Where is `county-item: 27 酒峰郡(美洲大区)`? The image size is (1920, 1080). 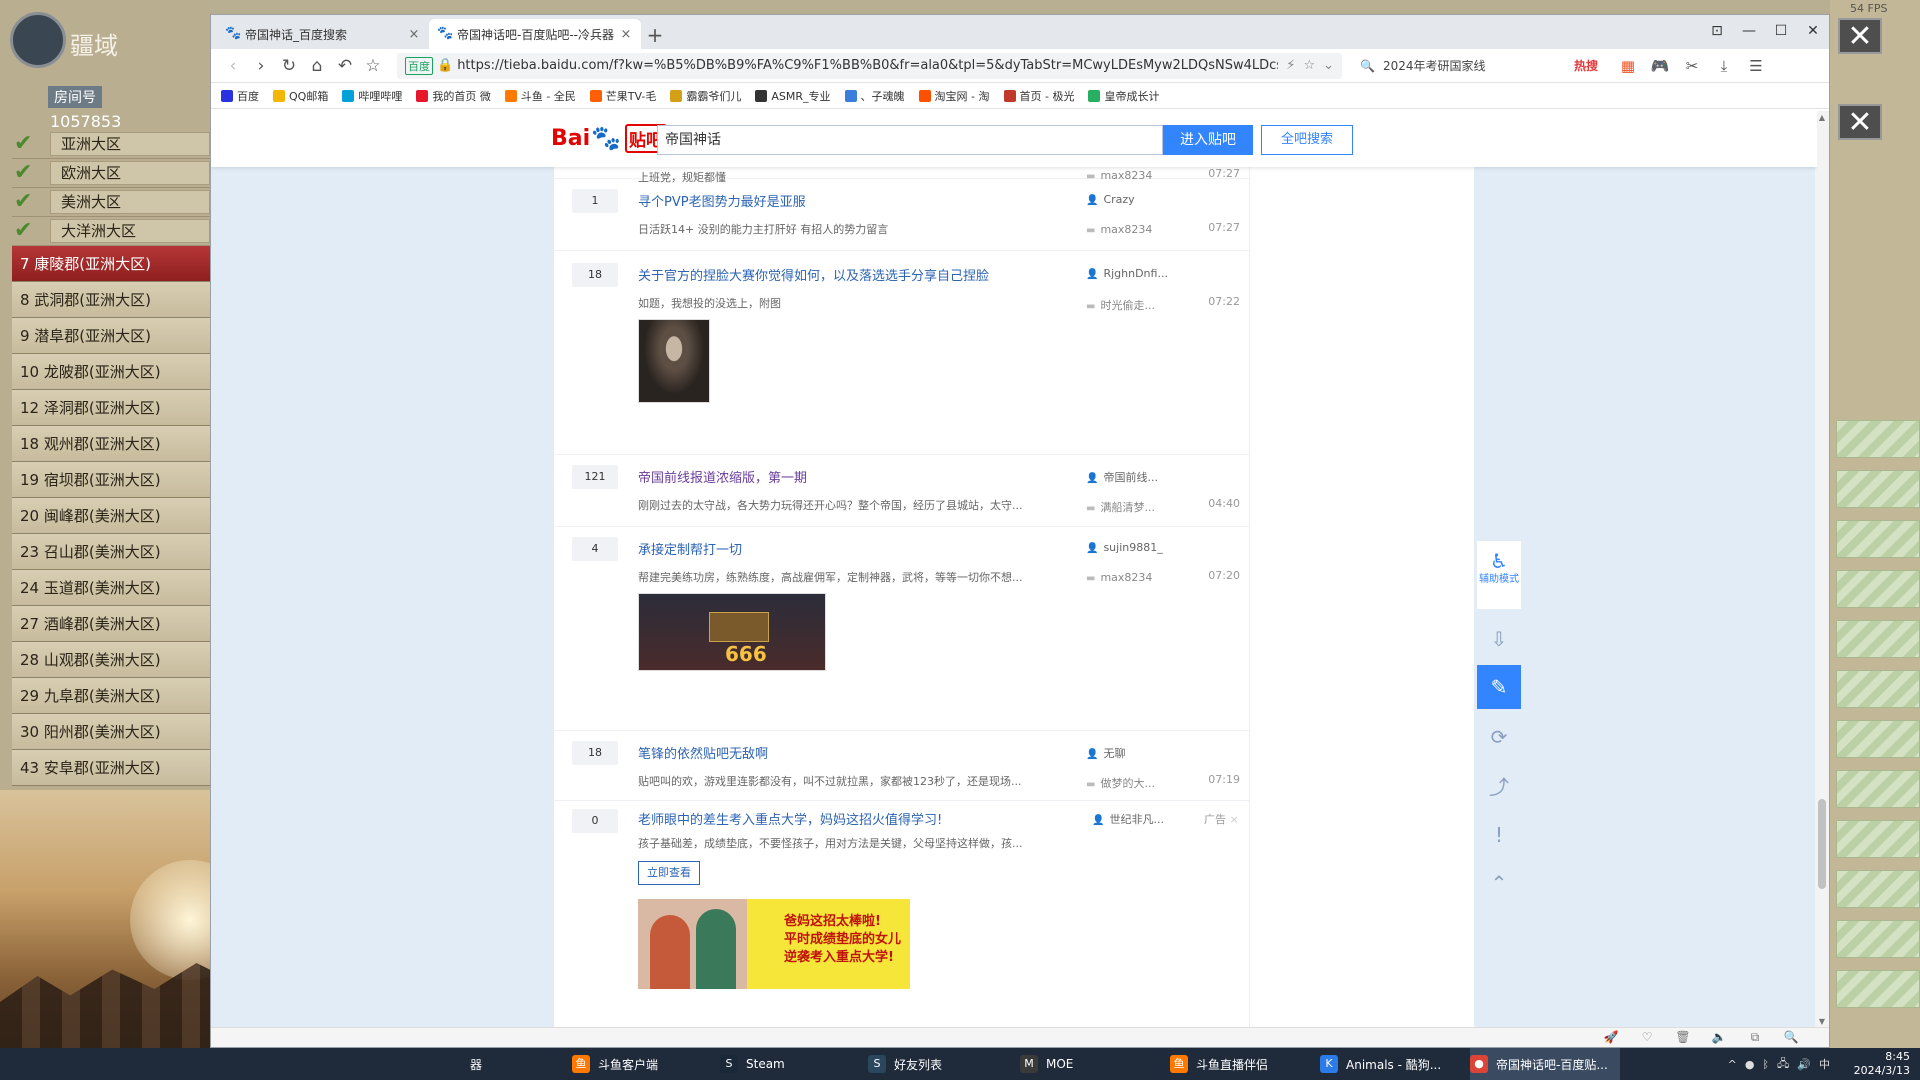
county-item: 27 酒峰郡(美洲大区) is located at coordinates (111, 624).